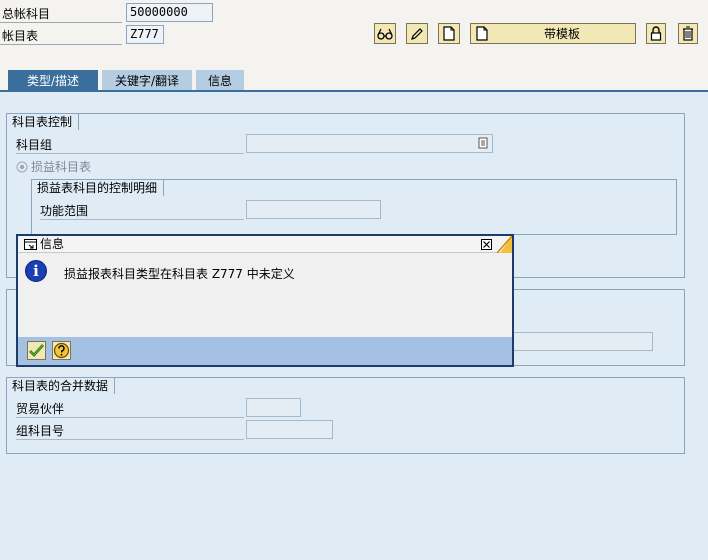 This screenshot has height=560, width=708. I want to click on chart-field: Z777, so click(145, 34).